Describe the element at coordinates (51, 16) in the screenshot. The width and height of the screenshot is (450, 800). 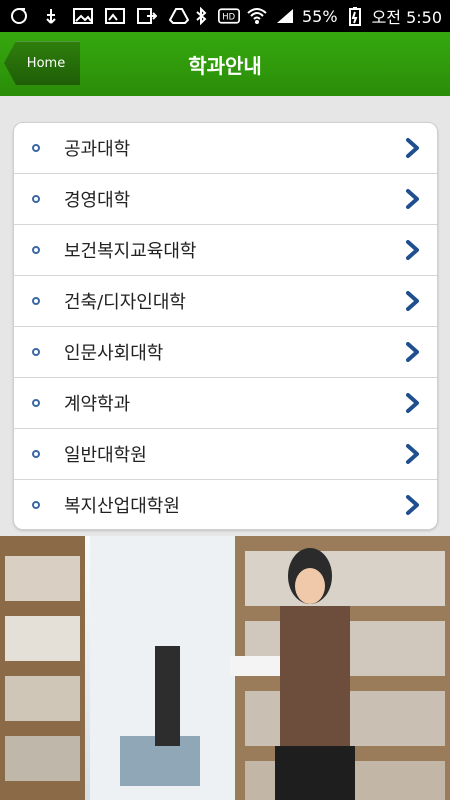
I see `usb-icon` at that location.